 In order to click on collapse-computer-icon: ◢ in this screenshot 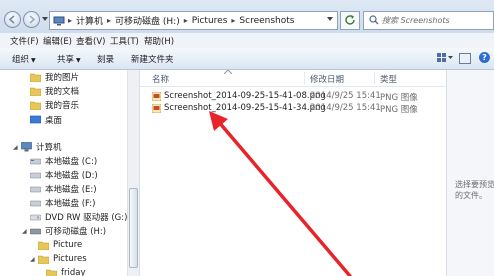, I will do `click(15, 147)`.